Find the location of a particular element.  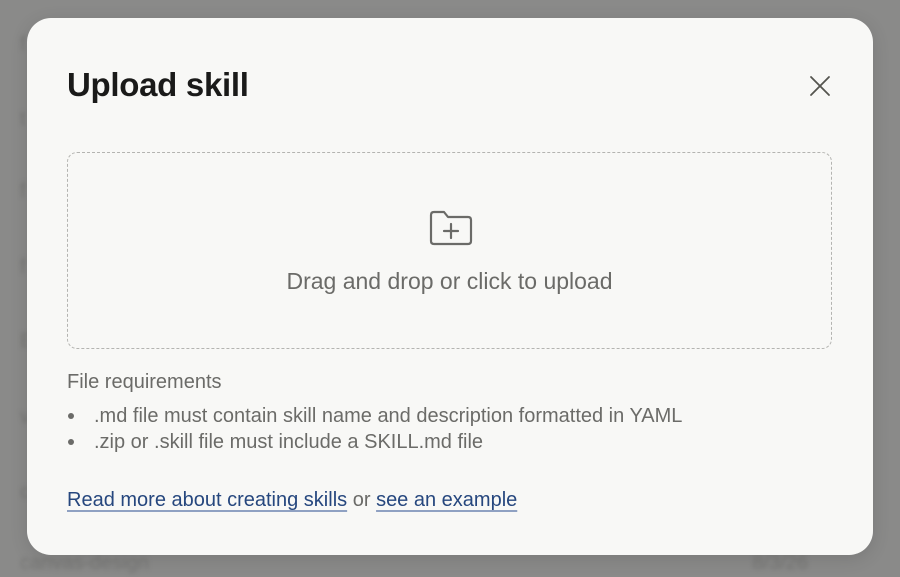

close-icon is located at coordinates (820, 86).